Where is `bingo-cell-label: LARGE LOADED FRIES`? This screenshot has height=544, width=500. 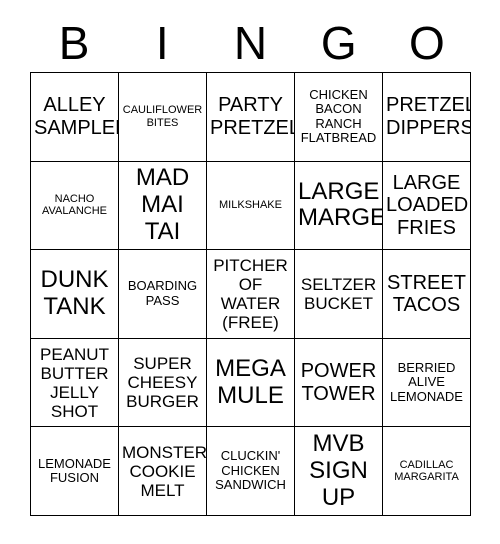 bingo-cell-label: LARGE LOADED FRIES is located at coordinates (427, 205).